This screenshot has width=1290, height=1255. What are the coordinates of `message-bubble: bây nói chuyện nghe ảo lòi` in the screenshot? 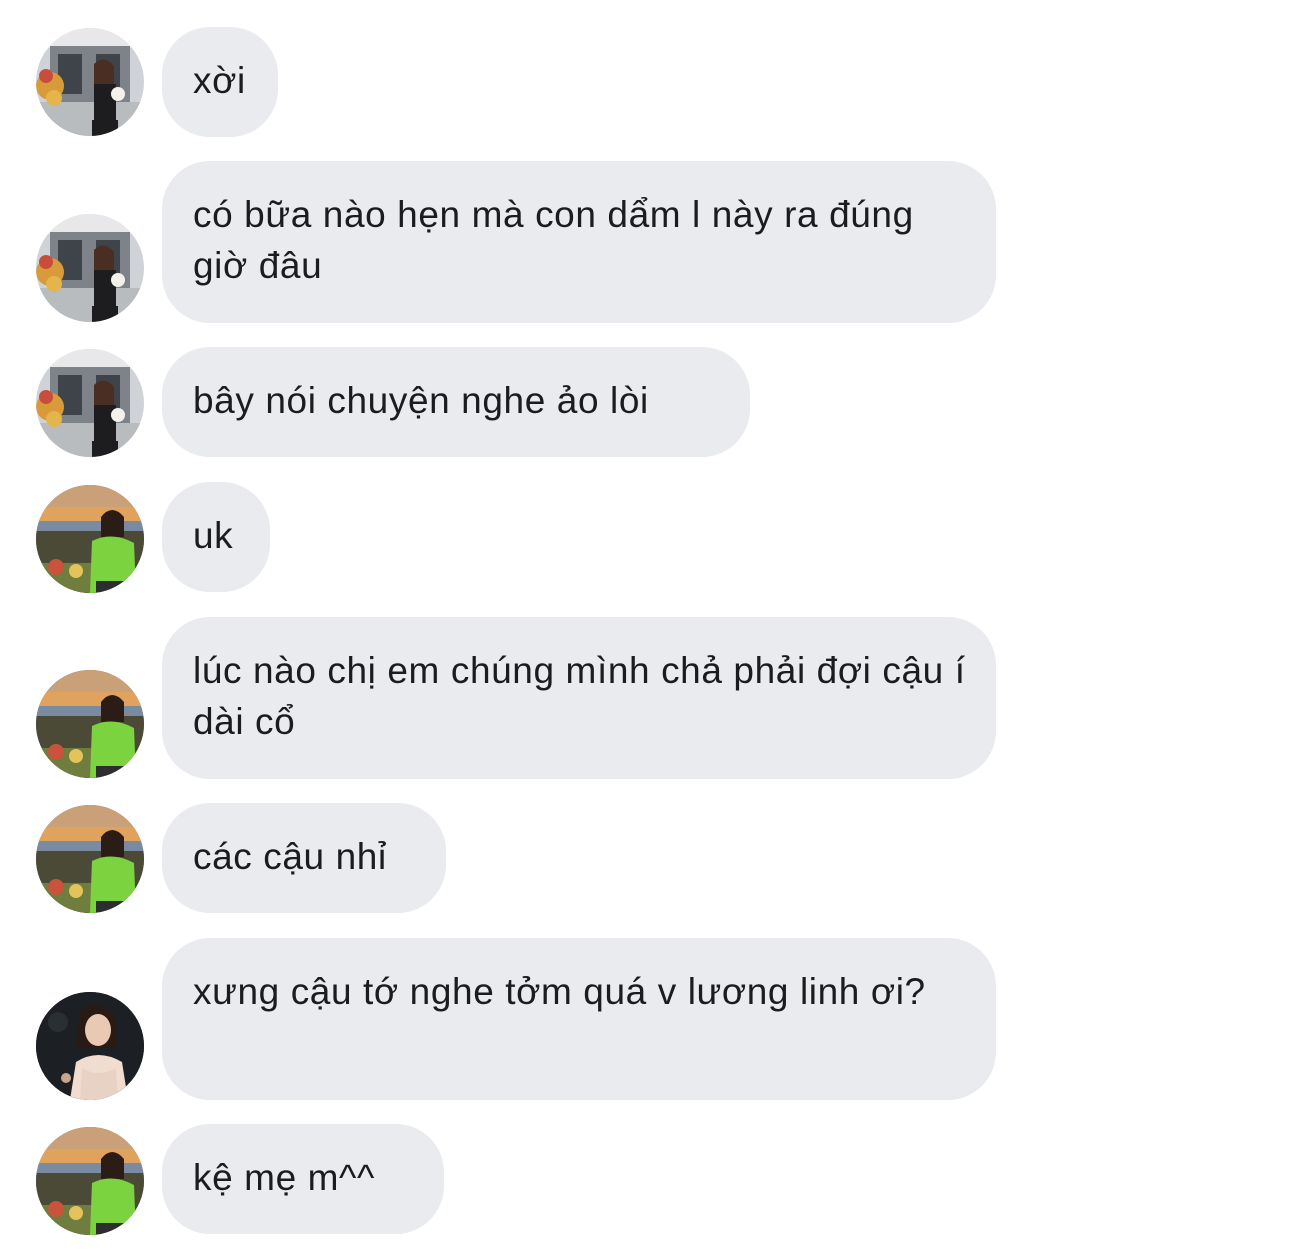 It's located at (456, 402).